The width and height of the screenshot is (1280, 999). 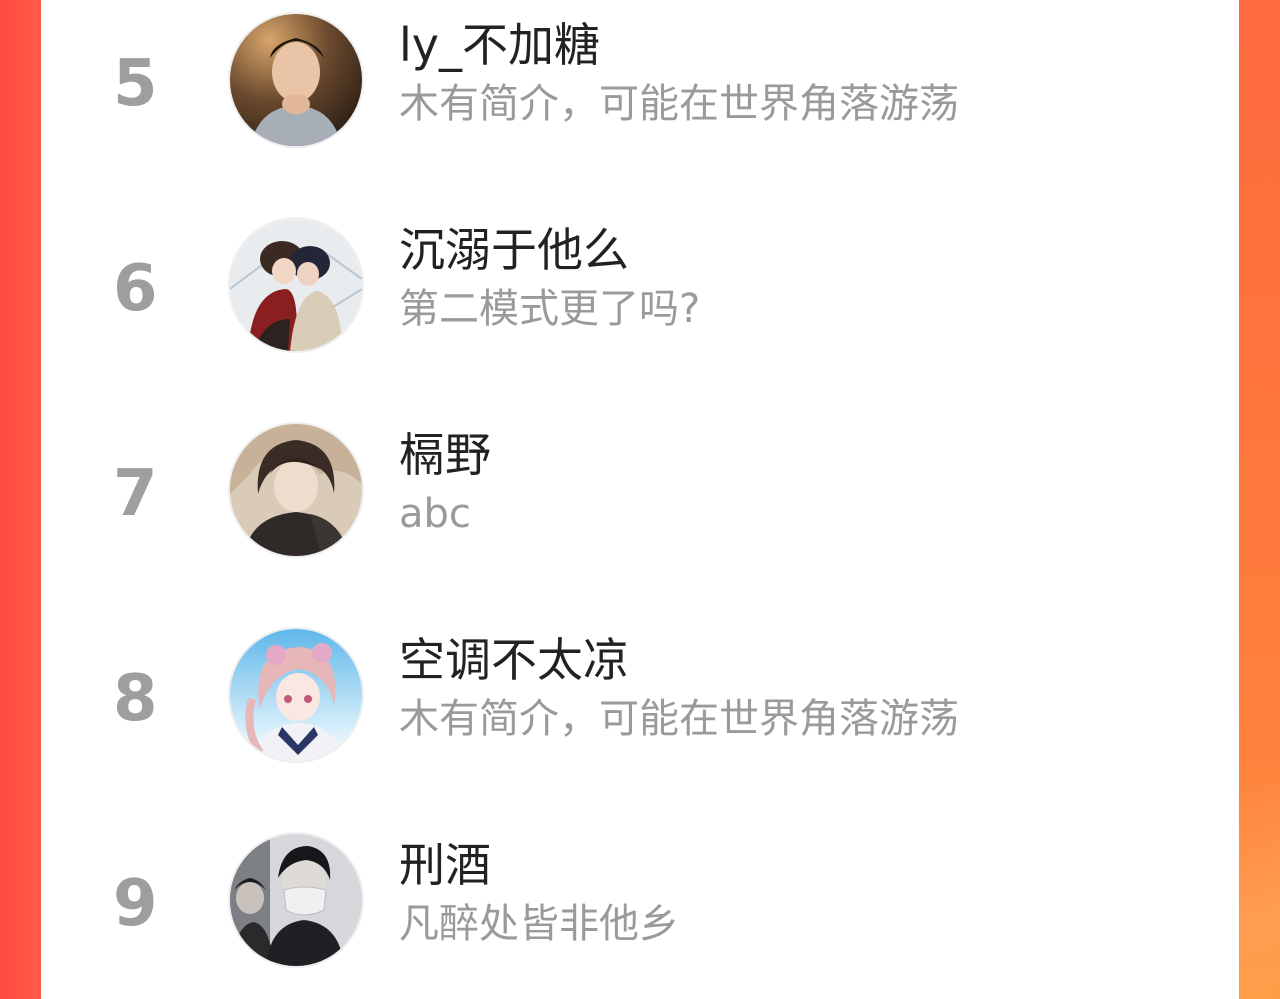 What do you see at coordinates (135, 289) in the screenshot?
I see `rank-number: 6` at bounding box center [135, 289].